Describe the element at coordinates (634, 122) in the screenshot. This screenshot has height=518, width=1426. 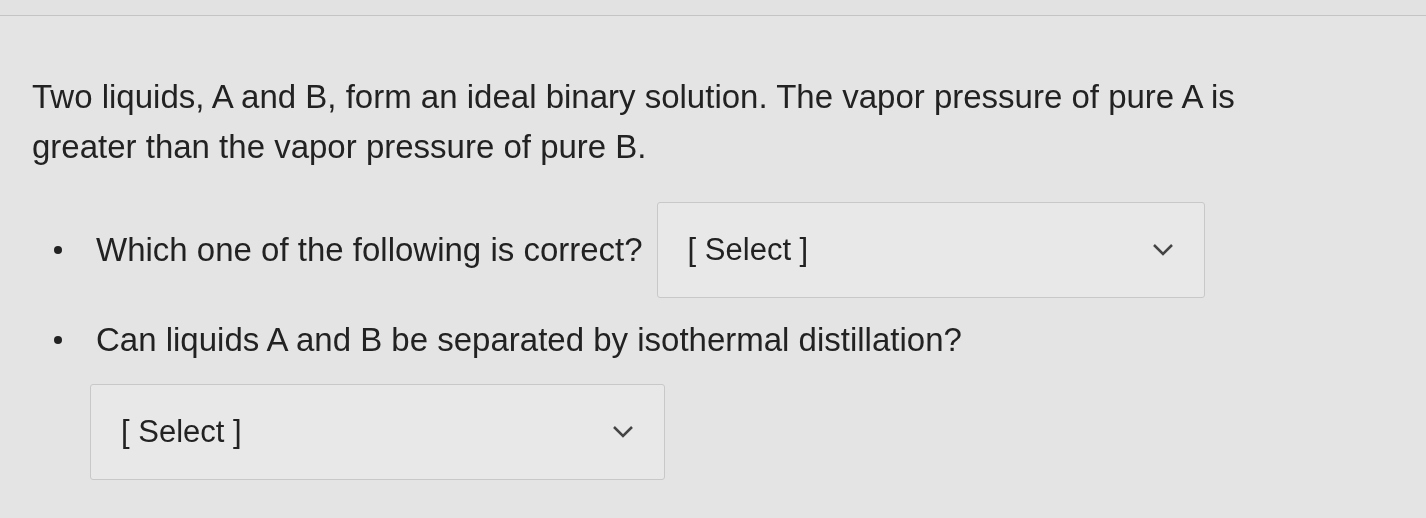
I see `question-text: Two liquids, A and B, form an ideal binary solution. The vapor pressure of pure A is greater than the vapor pressure of pure B.` at that location.